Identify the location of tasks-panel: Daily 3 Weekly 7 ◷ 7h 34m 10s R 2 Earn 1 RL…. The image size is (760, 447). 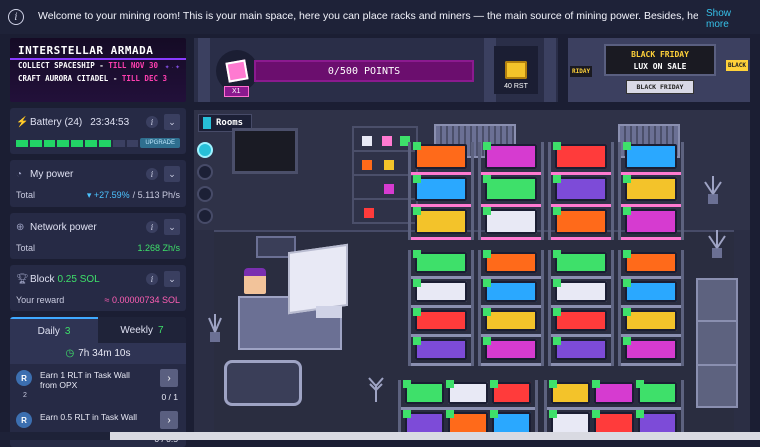
(98, 382).